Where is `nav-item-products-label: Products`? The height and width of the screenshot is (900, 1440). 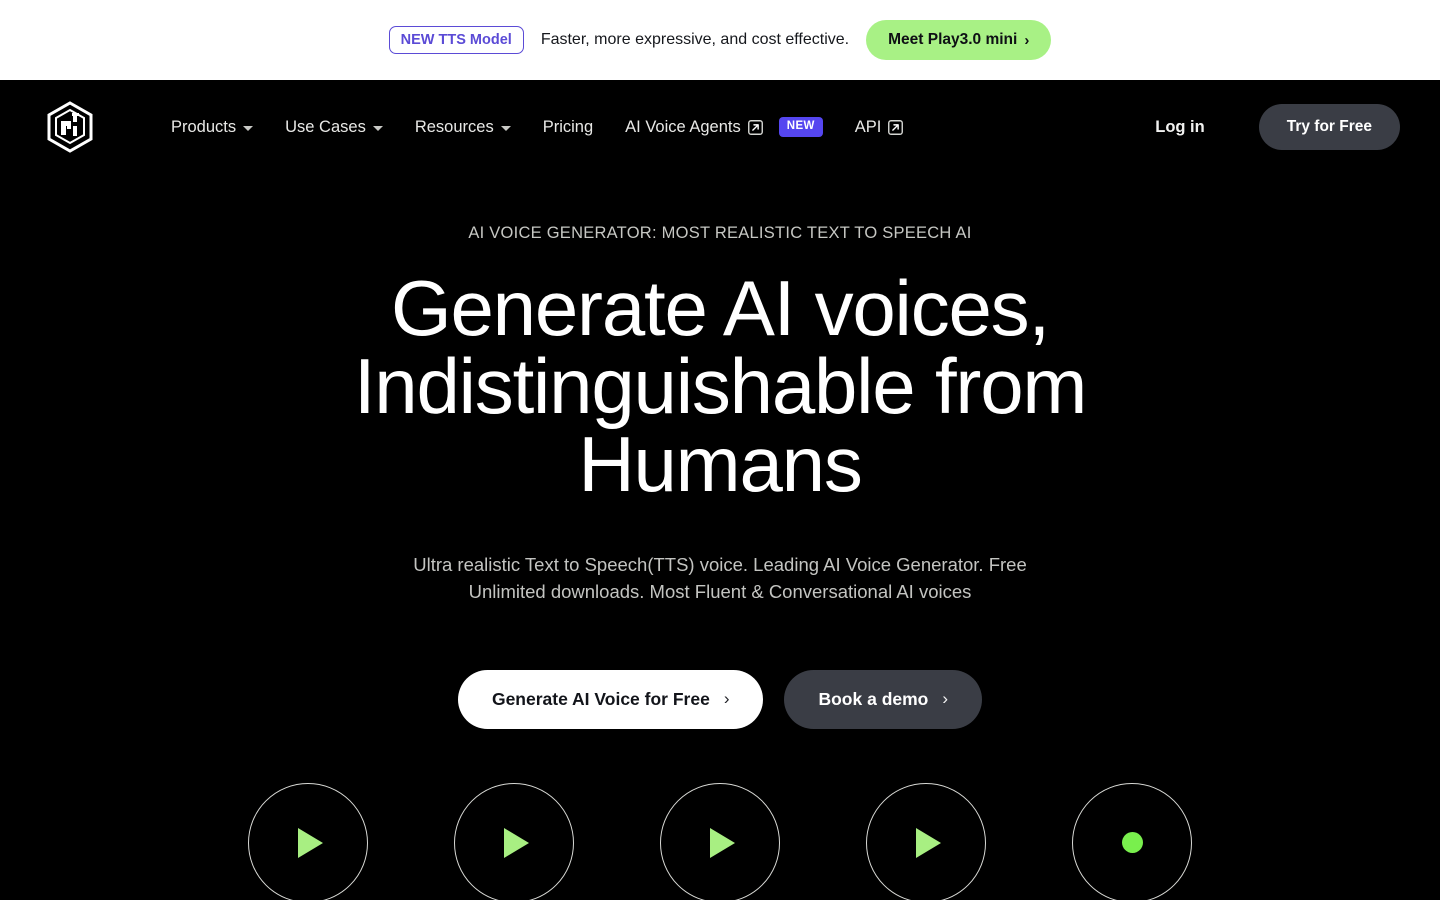
nav-item-products-label: Products is located at coordinates (204, 126).